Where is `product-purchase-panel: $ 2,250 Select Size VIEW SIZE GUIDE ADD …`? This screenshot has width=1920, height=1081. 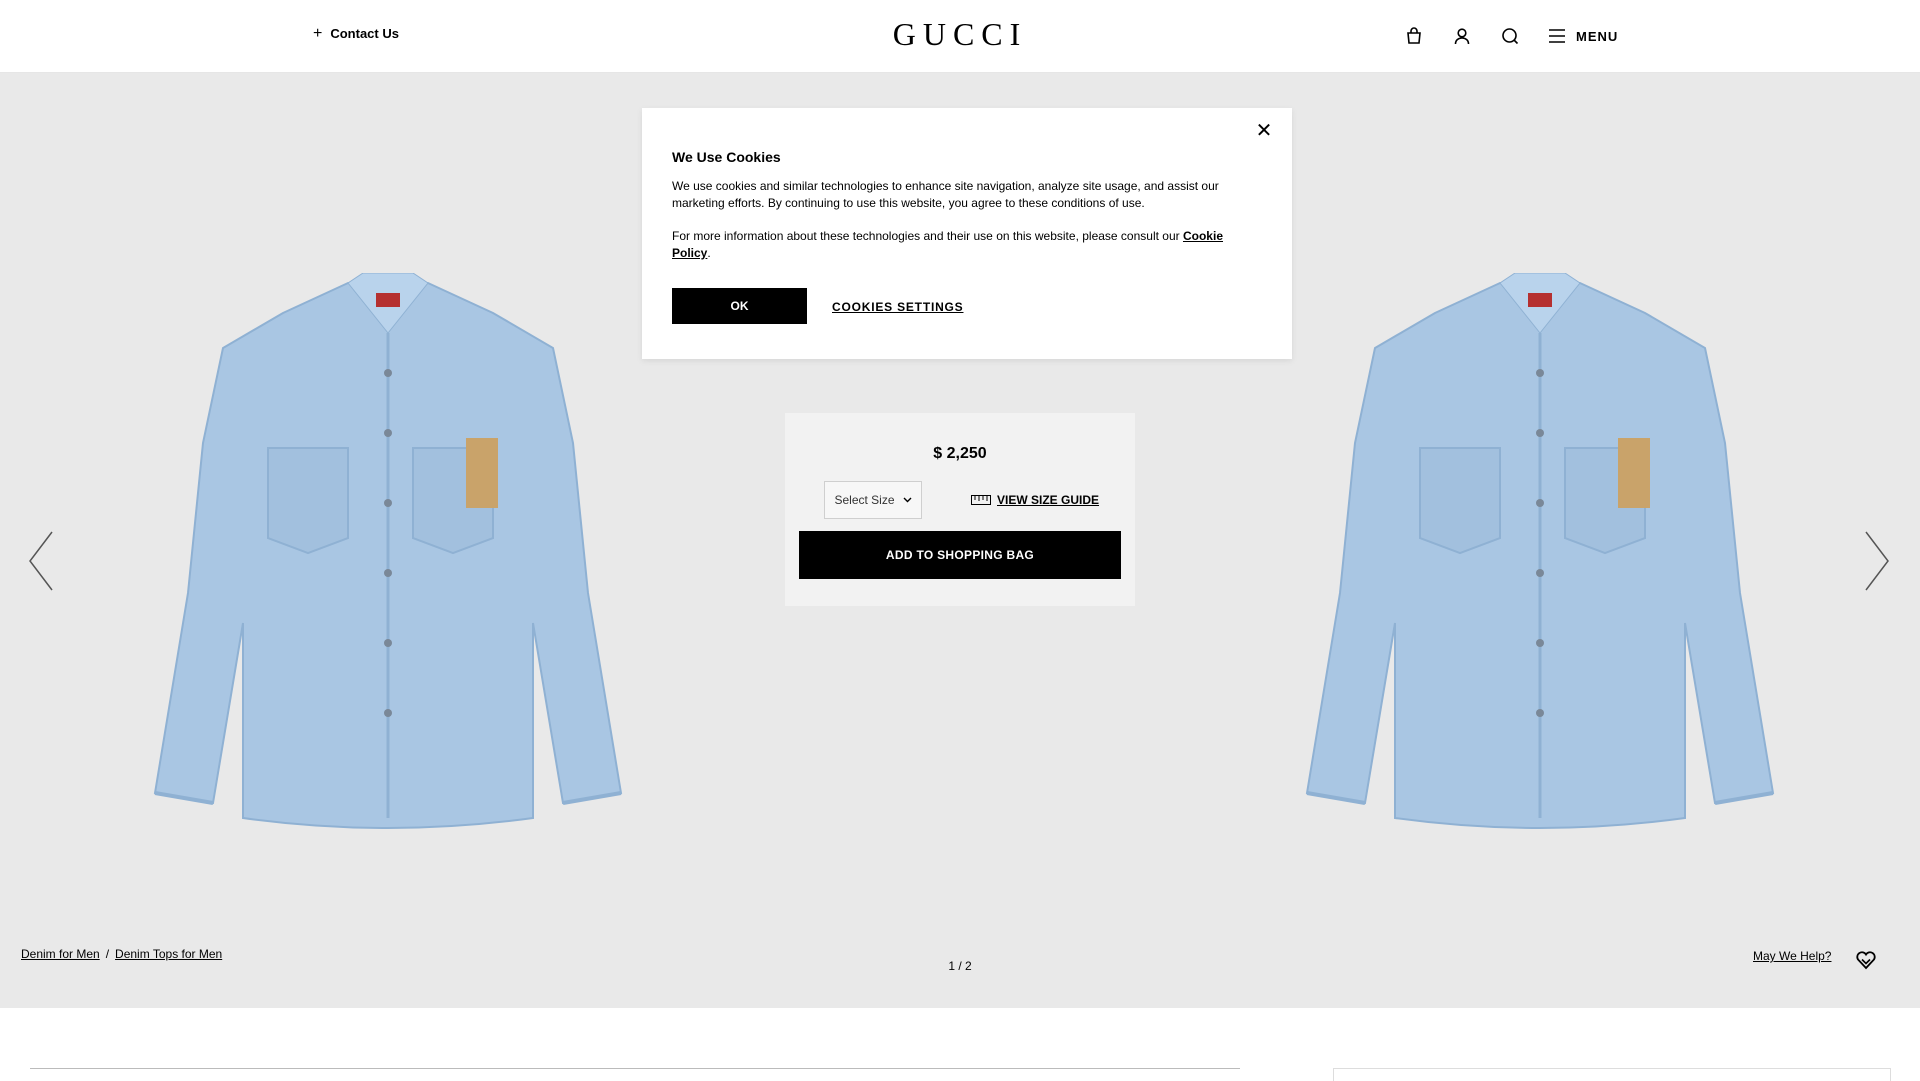
product-purchase-panel: $ 2,250 Select Size VIEW SIZE GUIDE ADD … is located at coordinates (960, 509).